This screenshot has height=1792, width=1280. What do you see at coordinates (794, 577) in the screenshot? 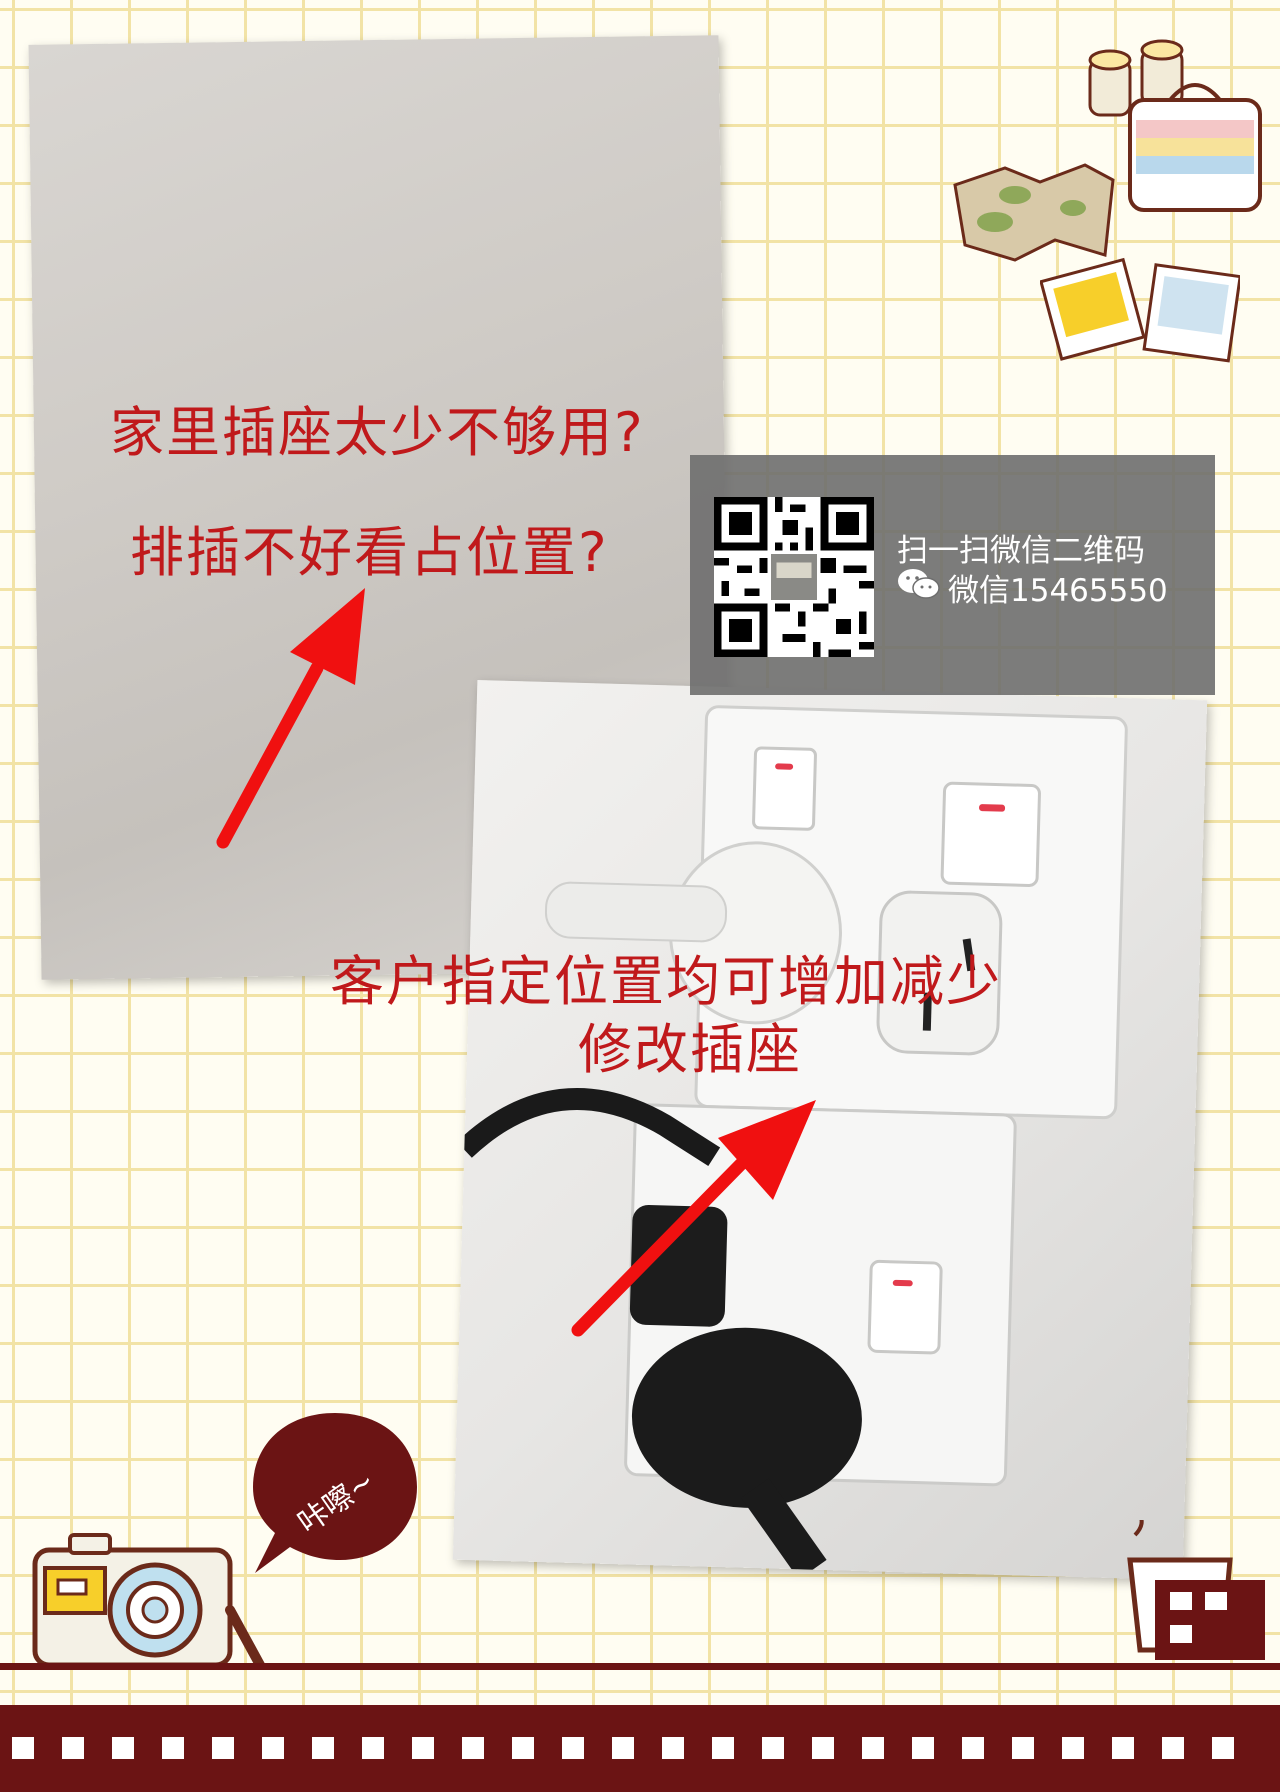
I see `qr-code` at bounding box center [794, 577].